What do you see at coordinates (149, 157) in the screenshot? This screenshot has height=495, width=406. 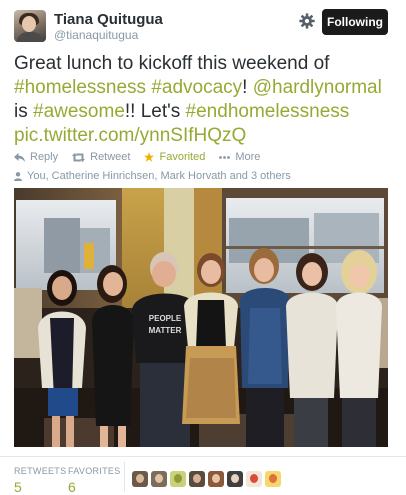 I see `star-icon` at bounding box center [149, 157].